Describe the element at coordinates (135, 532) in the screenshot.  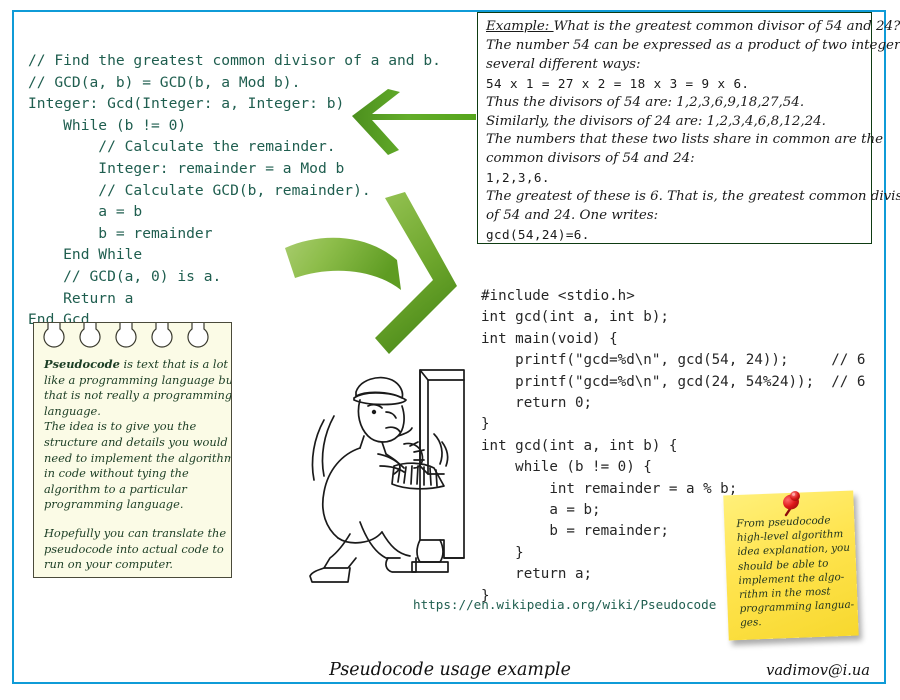
I see `notepad-line: Hopefully you can translate the` at that location.